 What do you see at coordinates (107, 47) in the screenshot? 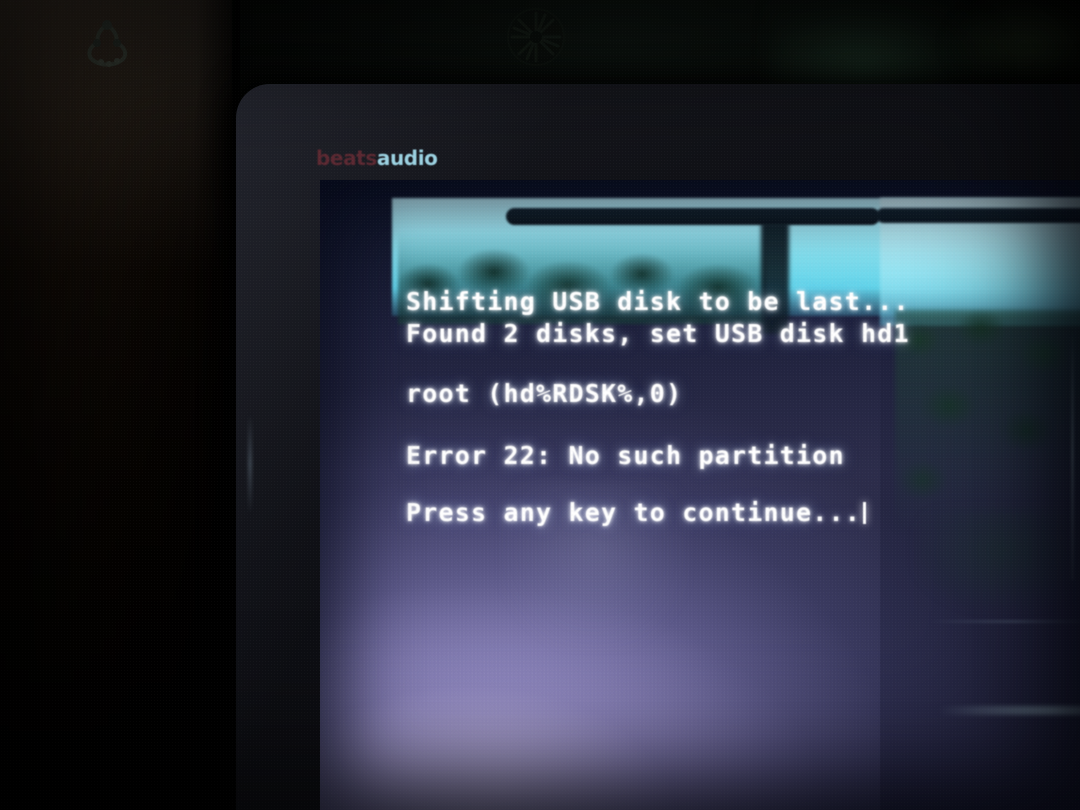
I see `coat-hook-icon` at bounding box center [107, 47].